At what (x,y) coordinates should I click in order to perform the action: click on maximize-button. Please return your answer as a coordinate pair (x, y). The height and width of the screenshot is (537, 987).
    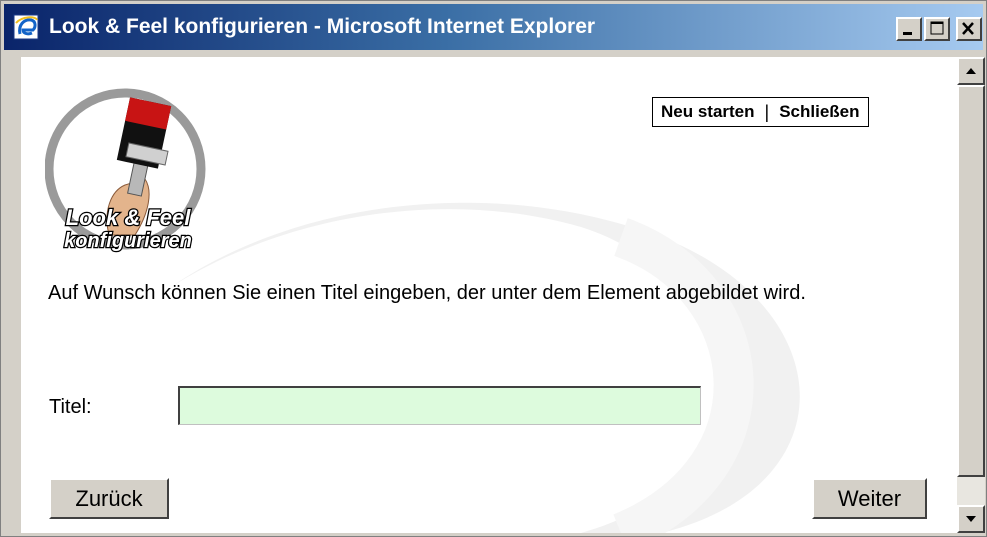
    Looking at the image, I should click on (937, 29).